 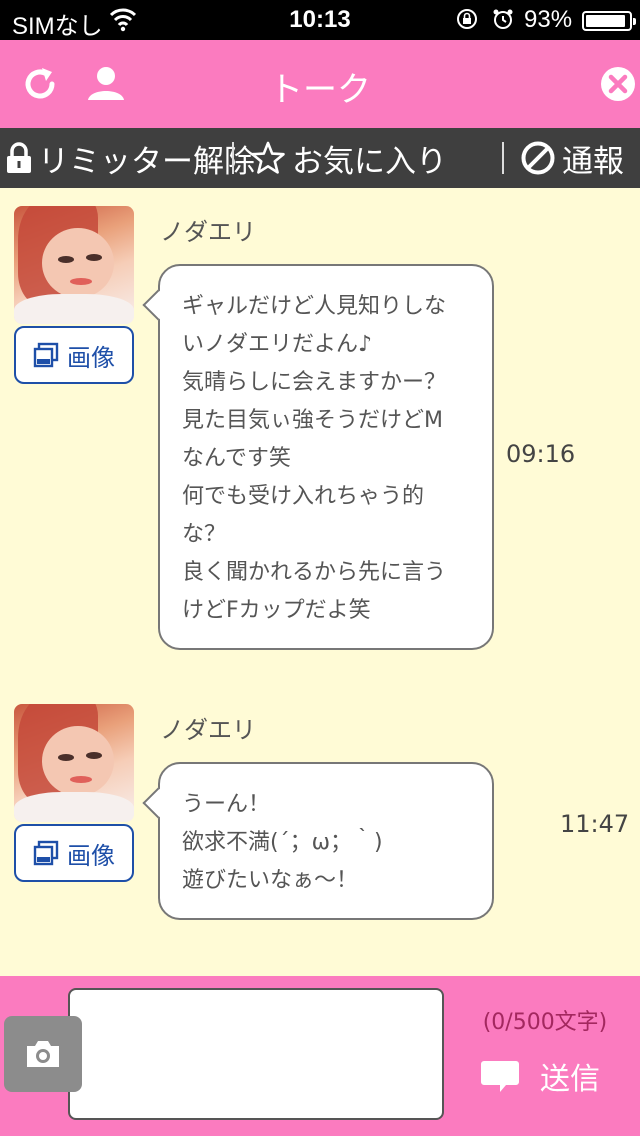 I want to click on message-line: ギャルだけど人見知りしな, so click(x=314, y=306).